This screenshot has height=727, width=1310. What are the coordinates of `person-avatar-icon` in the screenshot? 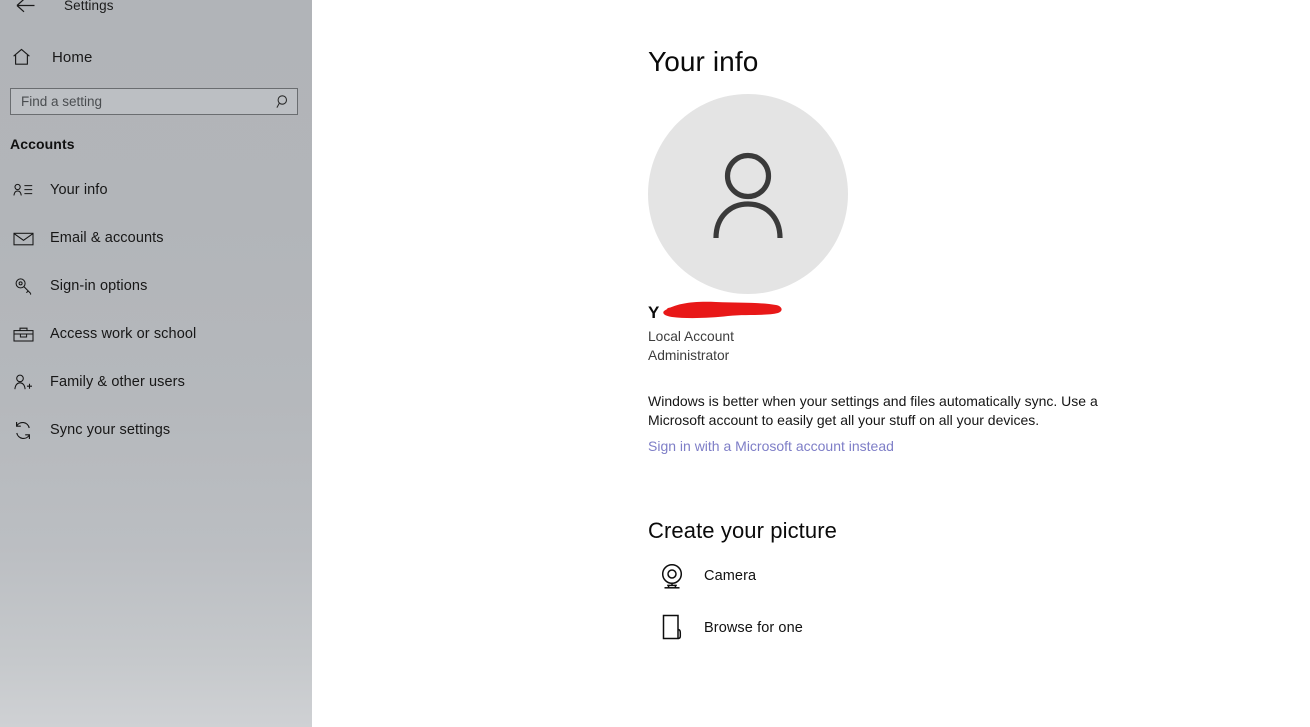 It's located at (748, 195).